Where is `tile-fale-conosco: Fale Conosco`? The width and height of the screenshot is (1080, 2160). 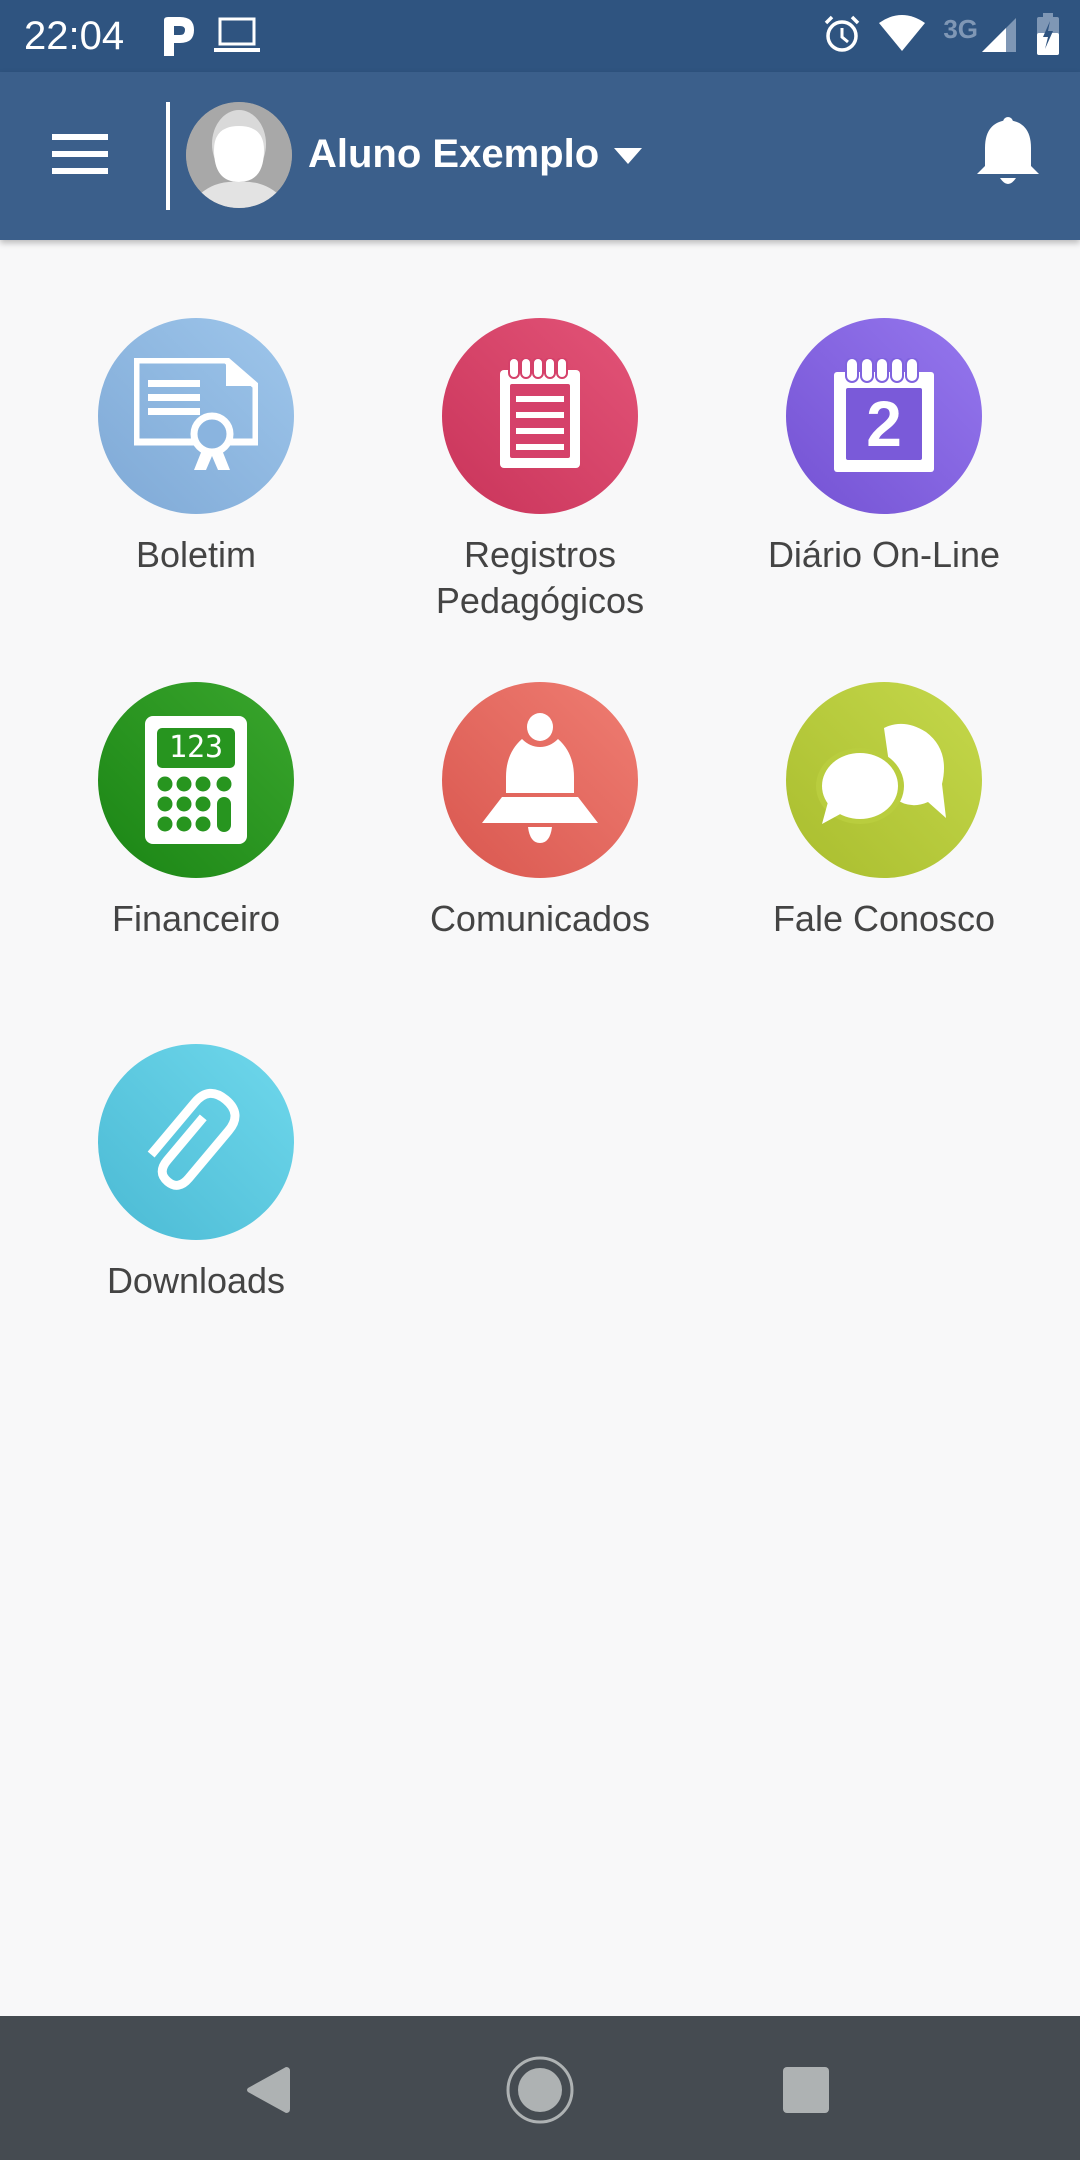
tile-fale-conosco: Fale Conosco is located at coordinates (884, 812).